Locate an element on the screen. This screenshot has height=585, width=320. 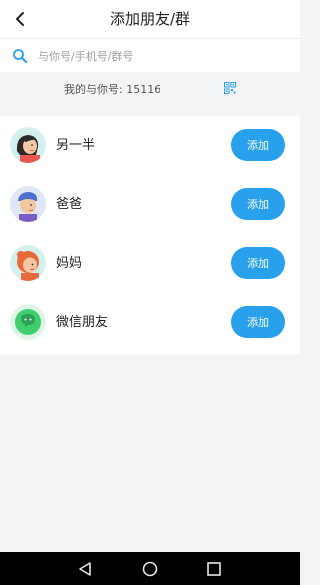
top-bar: 添加朋友/群 is located at coordinates (150, 19).